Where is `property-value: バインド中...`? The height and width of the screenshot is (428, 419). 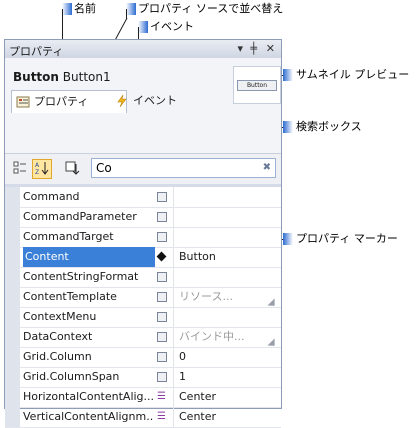 property-value: バインド中... is located at coordinates (212, 337).